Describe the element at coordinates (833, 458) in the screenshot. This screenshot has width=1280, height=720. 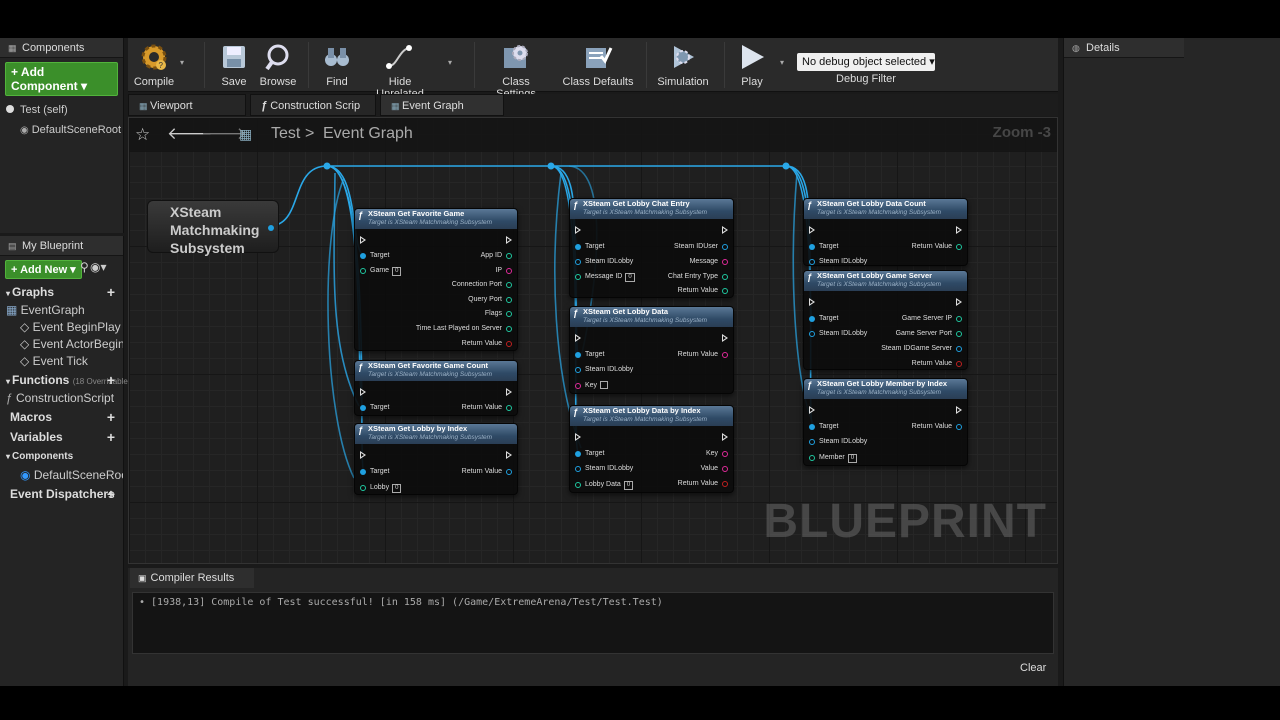
I see `pin-member: Member 0` at that location.